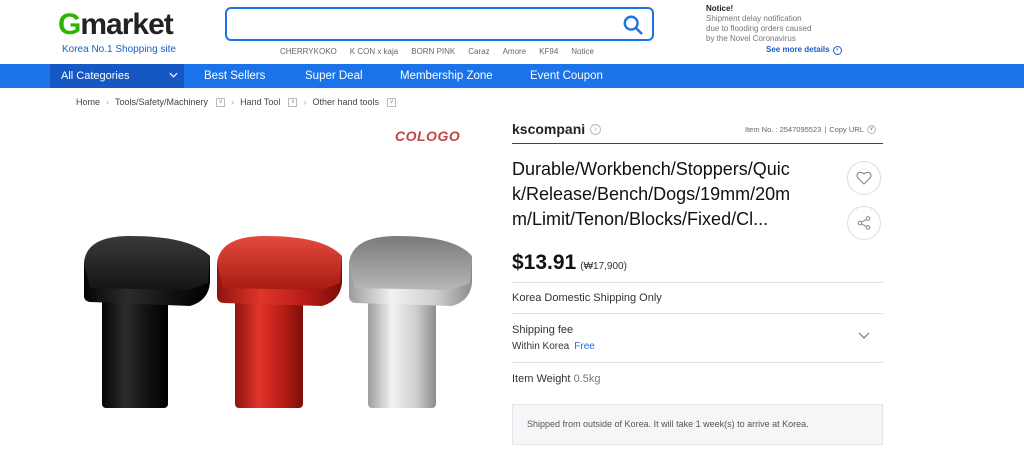  I want to click on heart-icon, so click(864, 178).